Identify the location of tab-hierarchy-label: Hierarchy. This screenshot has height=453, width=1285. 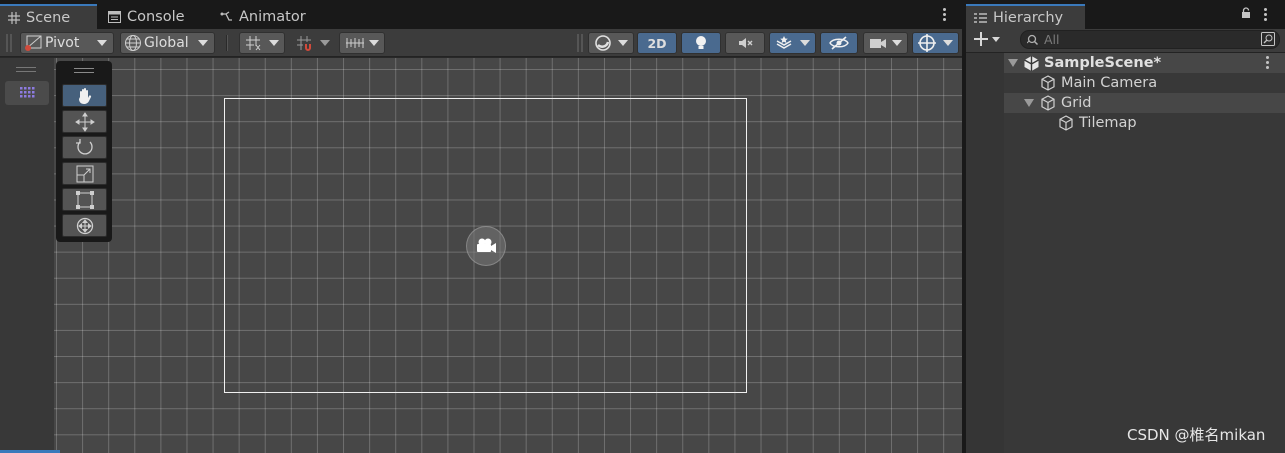
(1028, 17).